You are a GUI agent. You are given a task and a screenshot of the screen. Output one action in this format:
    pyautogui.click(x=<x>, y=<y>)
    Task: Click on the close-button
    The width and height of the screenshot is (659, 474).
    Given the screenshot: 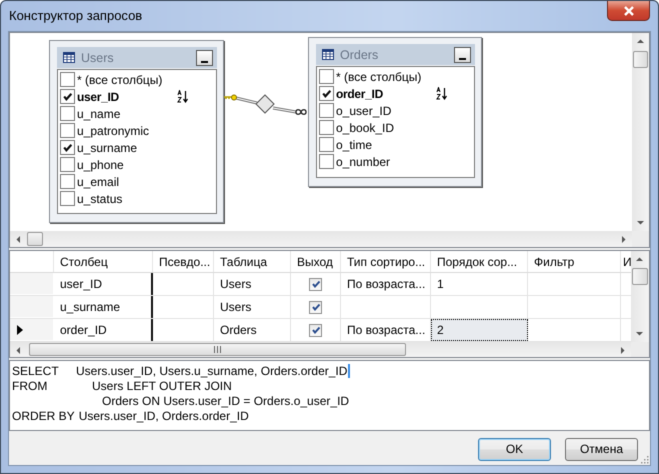 What is the action you would take?
    pyautogui.click(x=628, y=11)
    